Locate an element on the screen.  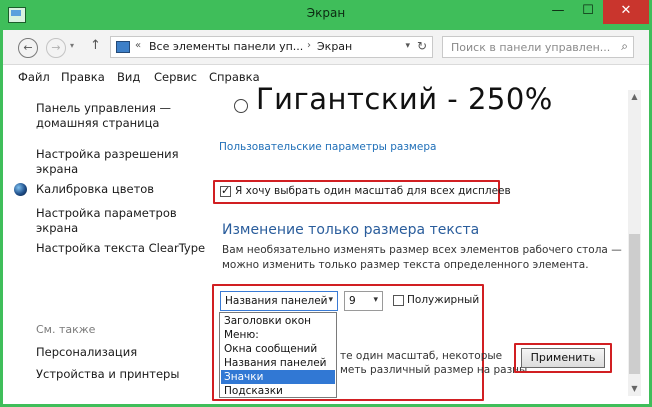
scale-note-line-1: те один масштаб, некоторые is located at coordinates (421, 356).